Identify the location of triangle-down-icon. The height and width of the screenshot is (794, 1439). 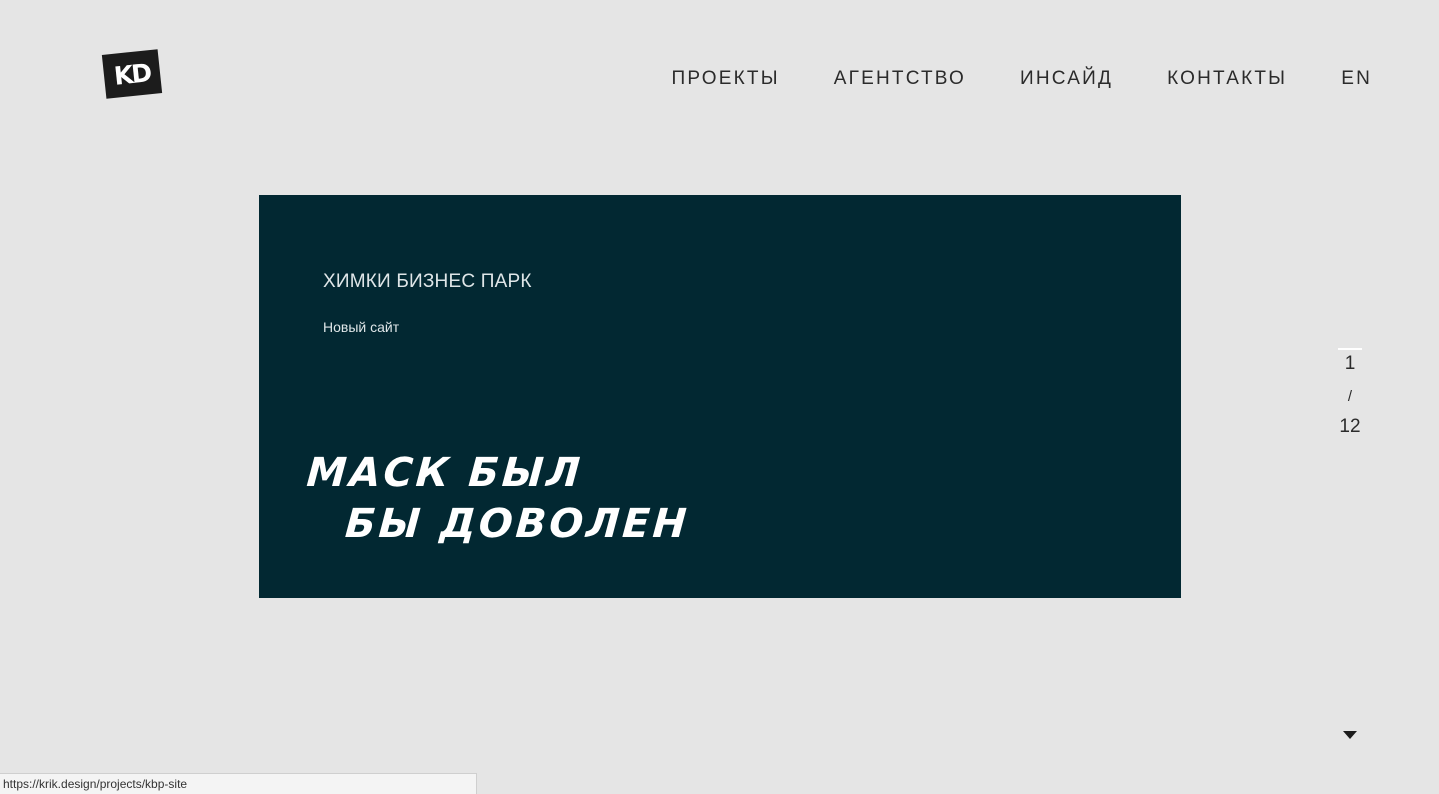
(1350, 735).